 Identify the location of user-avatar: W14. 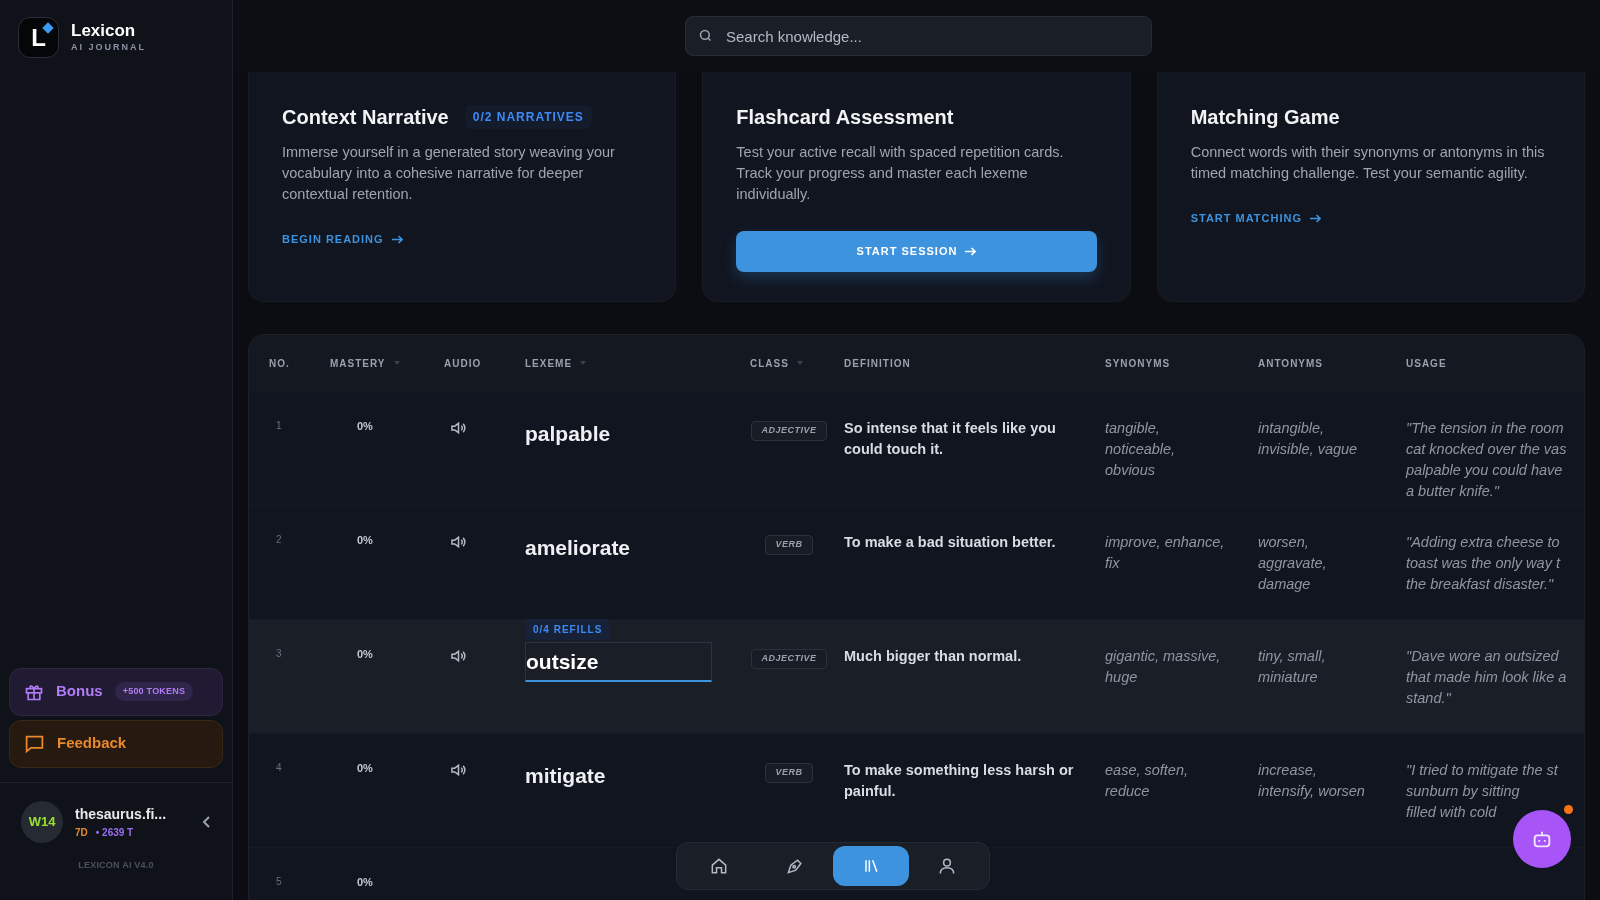
(42, 821).